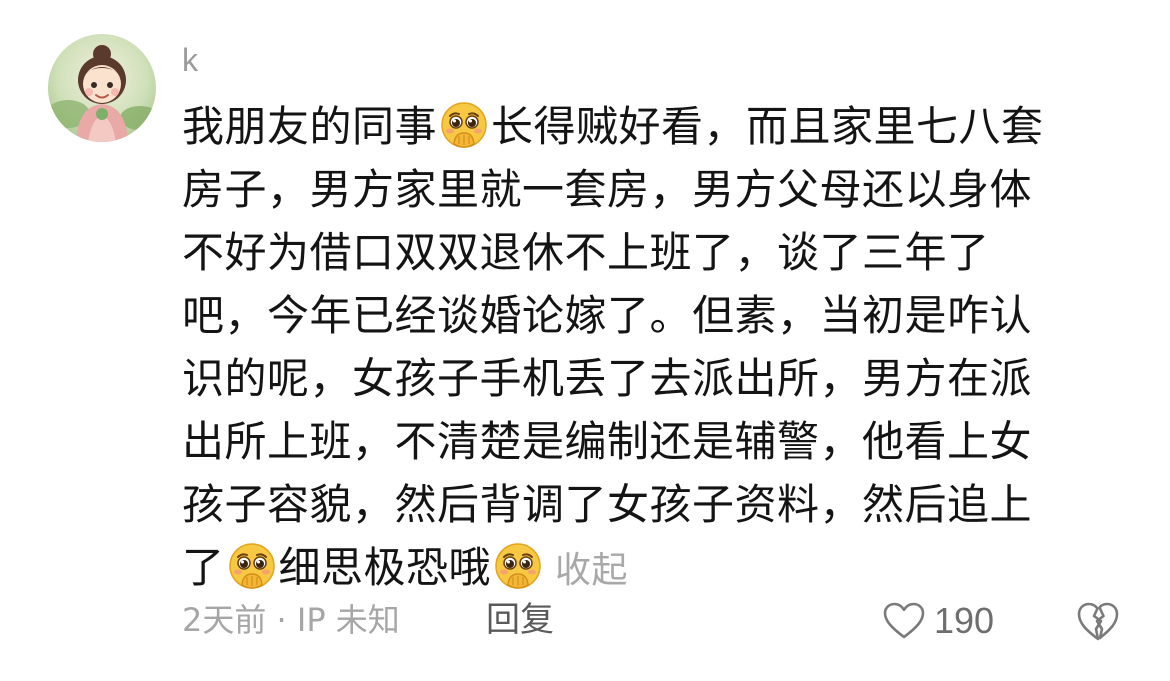 This screenshot has height=681, width=1170. I want to click on dislike-button, so click(1098, 622).